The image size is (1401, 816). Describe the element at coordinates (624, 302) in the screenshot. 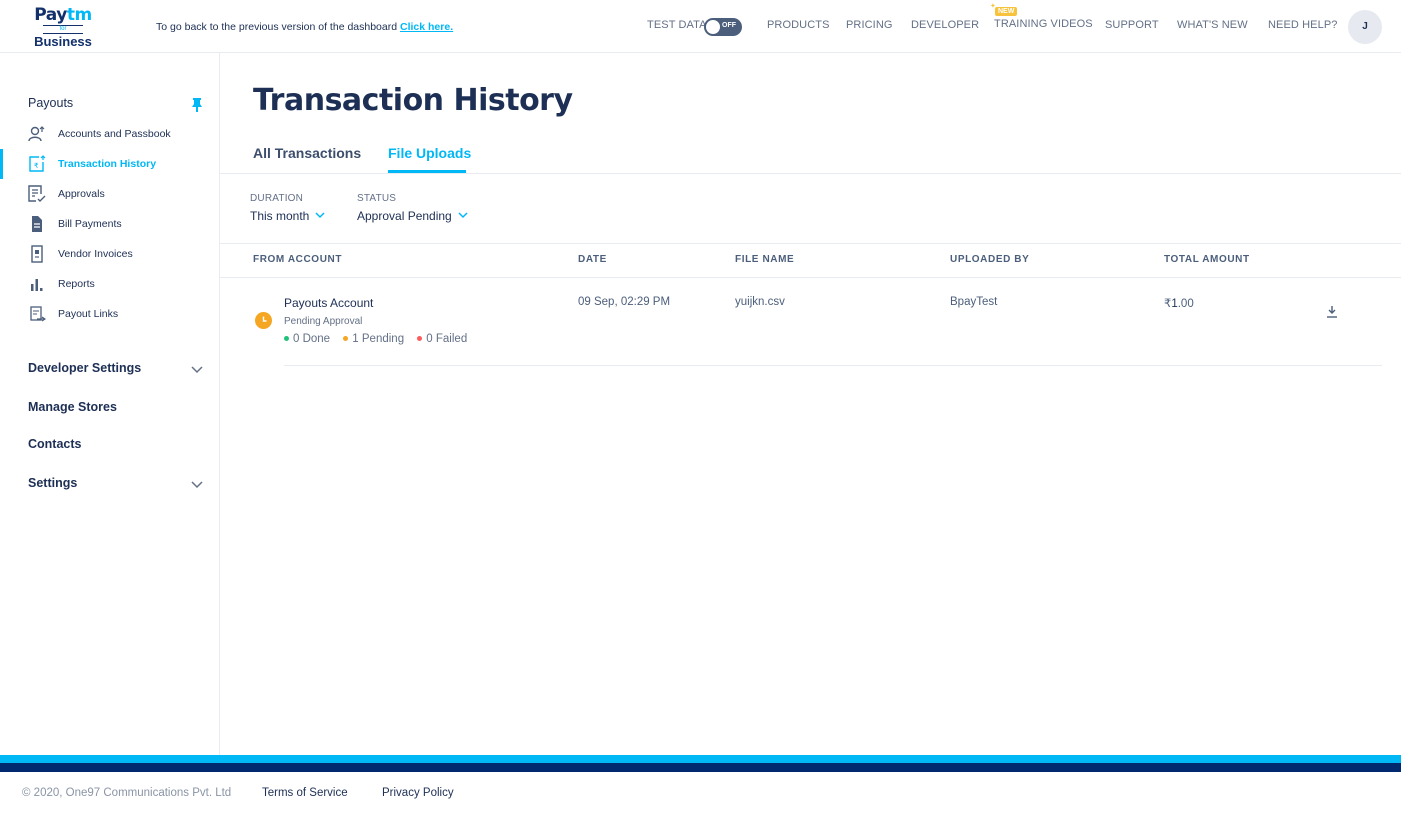

I see `row-date: 09 Sep, 02:29 PM` at that location.